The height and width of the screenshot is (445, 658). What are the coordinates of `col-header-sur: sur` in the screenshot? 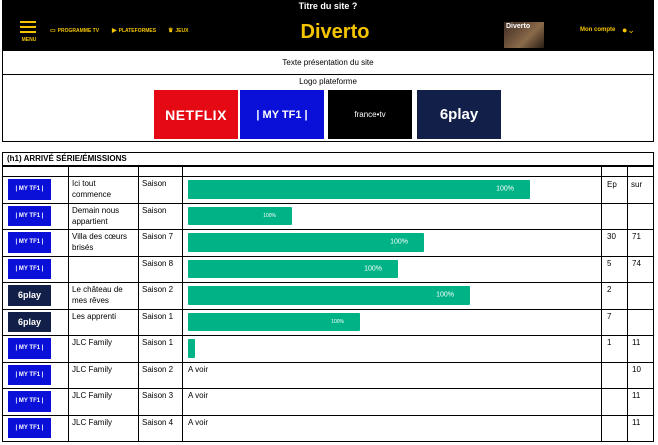 It's located at (637, 184).